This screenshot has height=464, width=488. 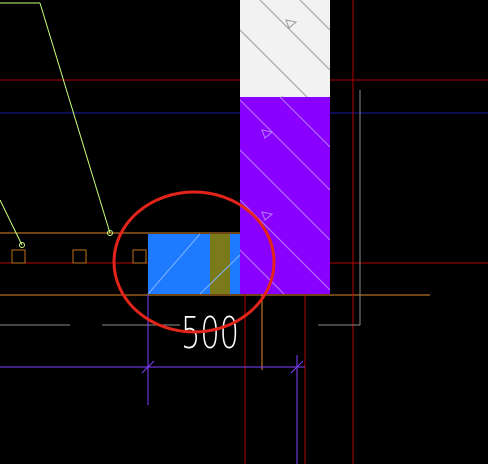 I want to click on olive-beam-block, so click(x=220, y=264).